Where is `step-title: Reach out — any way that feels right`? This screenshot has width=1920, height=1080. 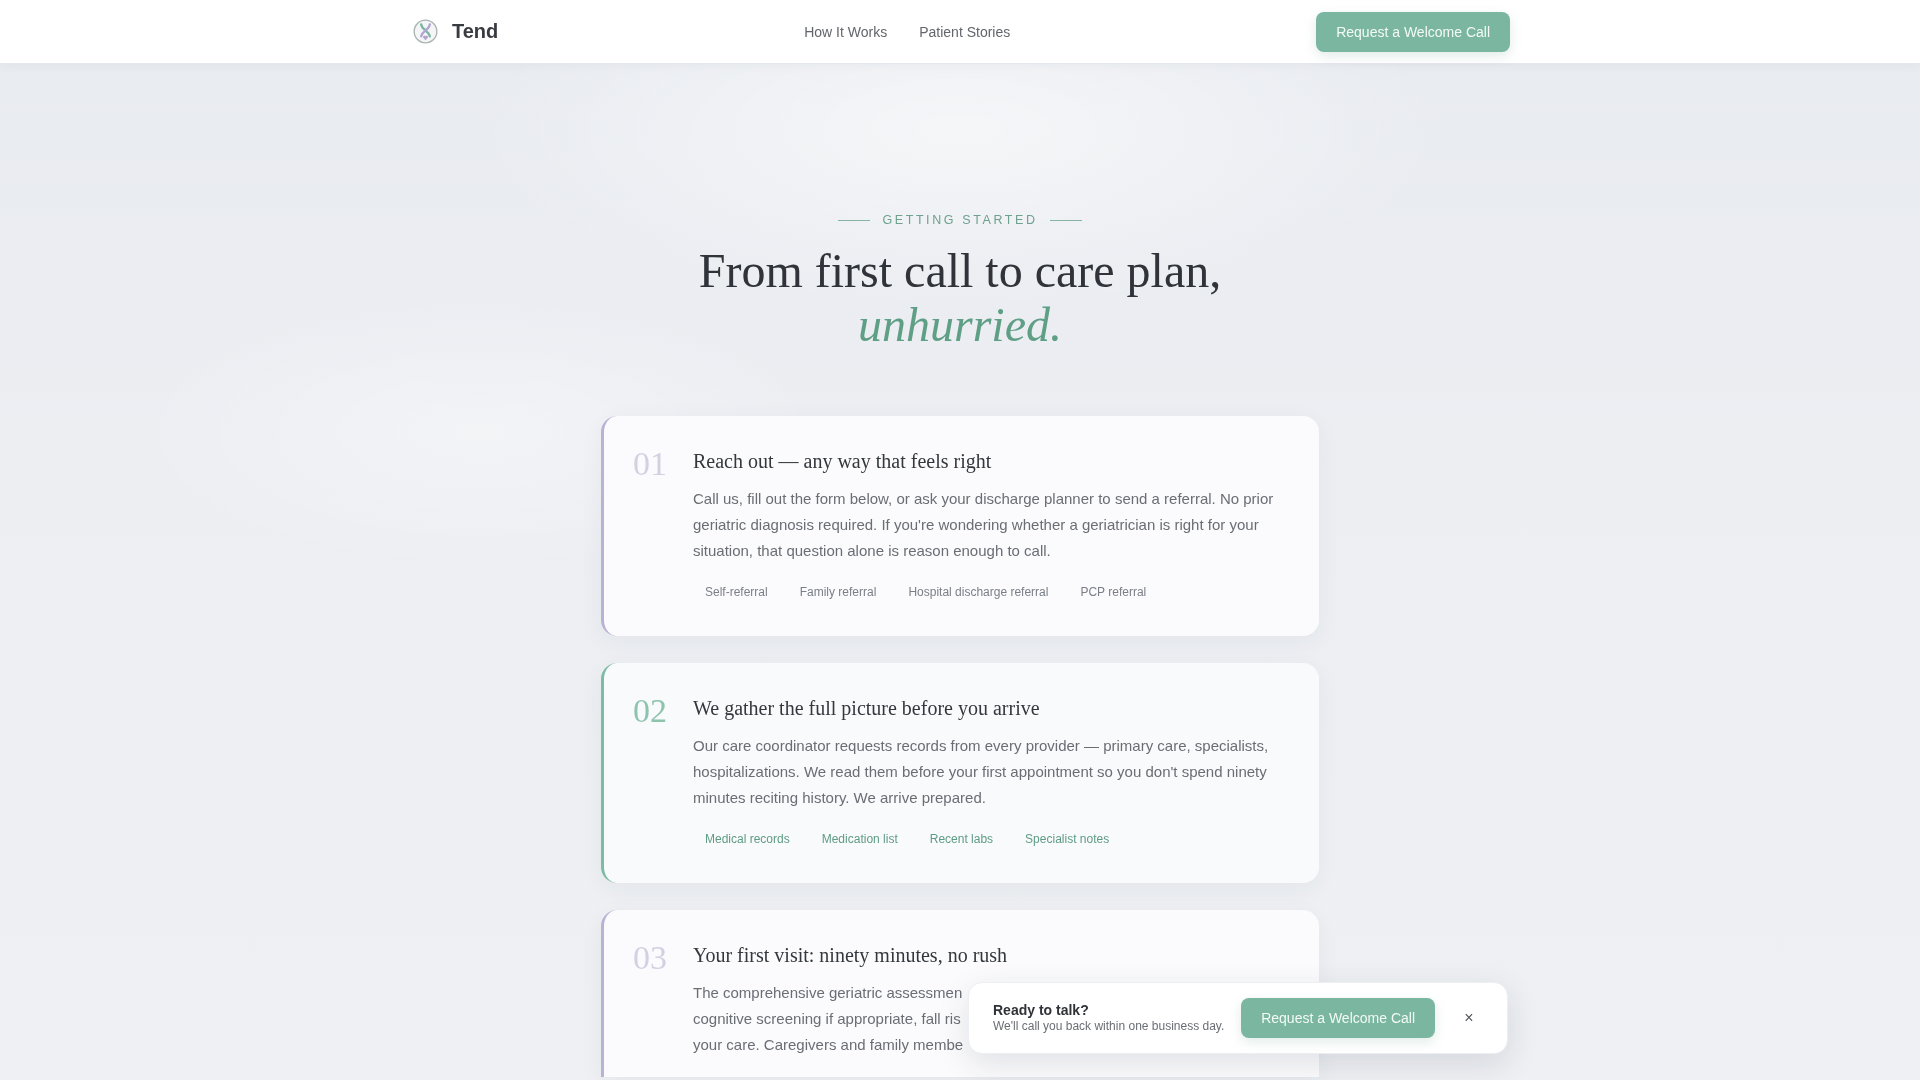 step-title: Reach out — any way that feels right is located at coordinates (843, 461).